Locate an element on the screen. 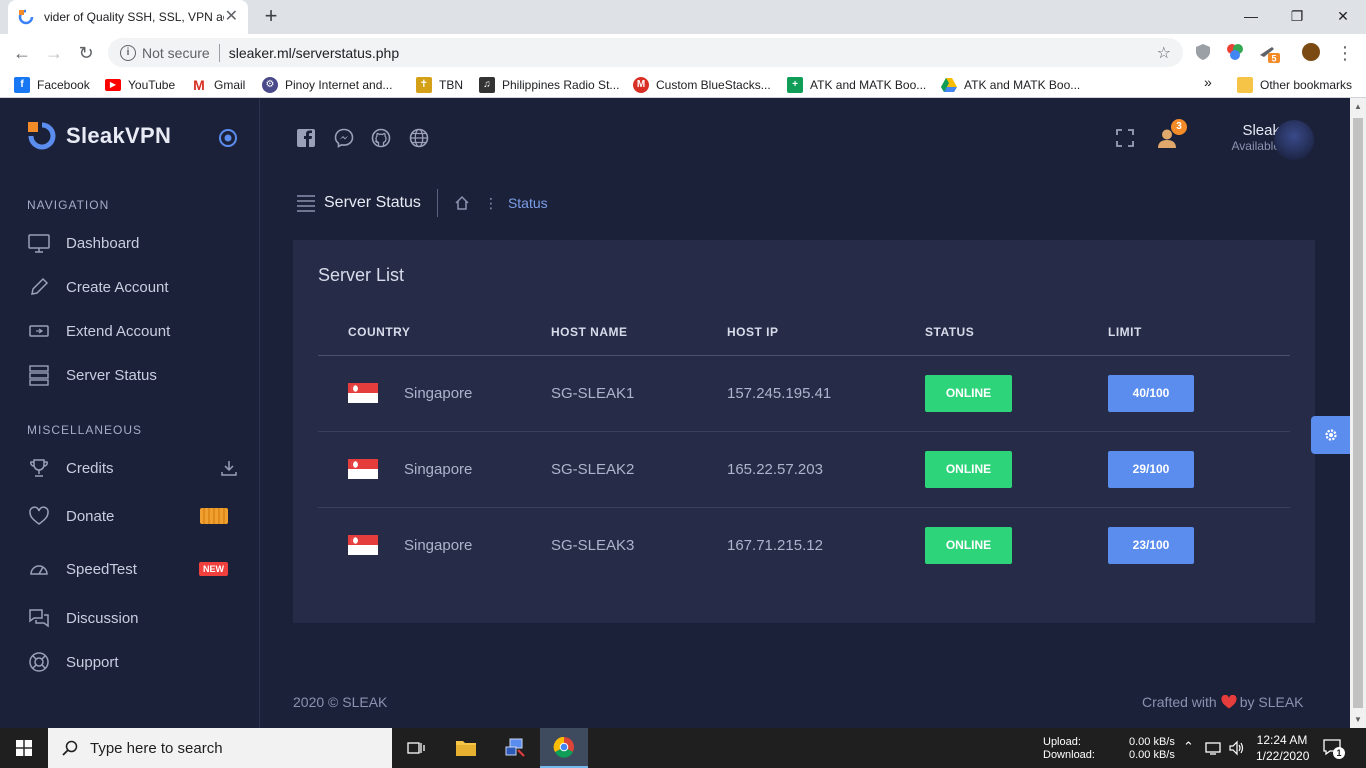 The width and height of the screenshot is (1366, 768). sidebar-item-label: Donate is located at coordinates (90, 516).